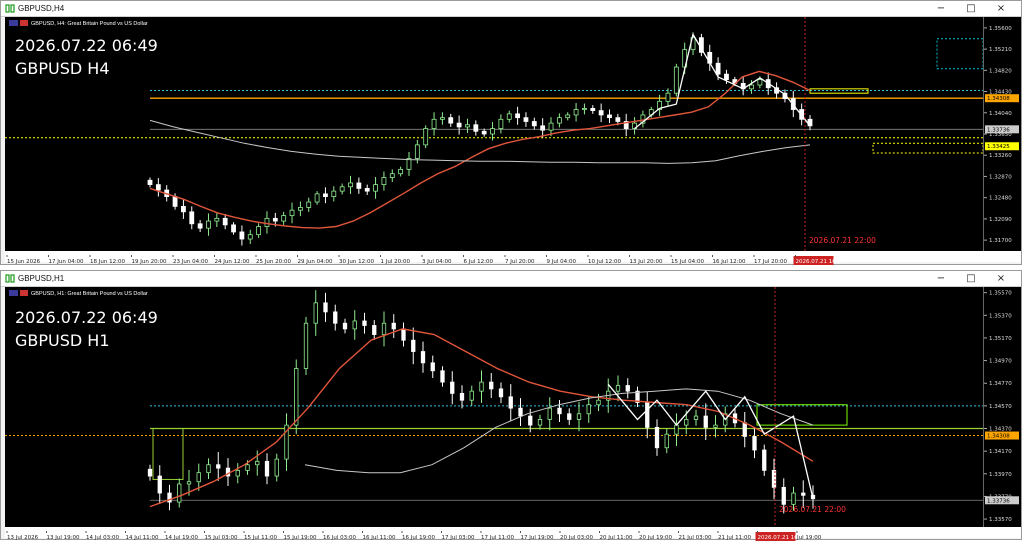 This screenshot has width=1024, height=546. Describe the element at coordinates (339, 538) in the screenshot. I see `time-tick-label: 16 Jul 03:00` at that location.